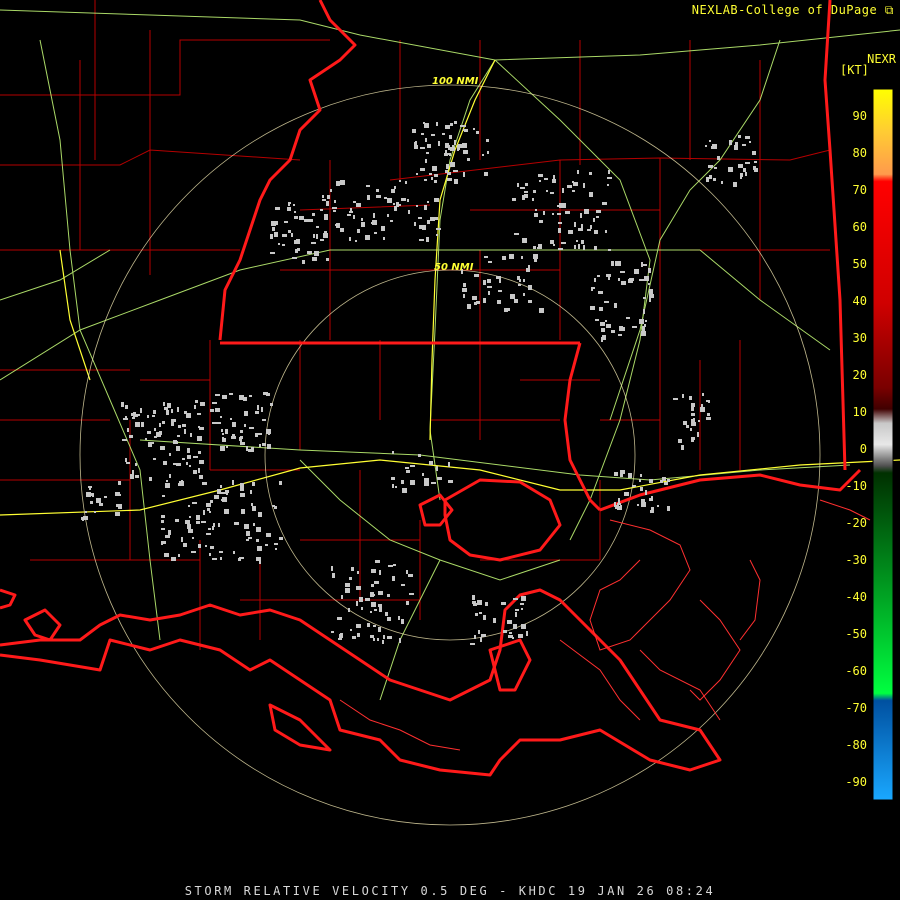  I want to click on credit-label: NEXLAB-College of DuPage, so click(784, 10).